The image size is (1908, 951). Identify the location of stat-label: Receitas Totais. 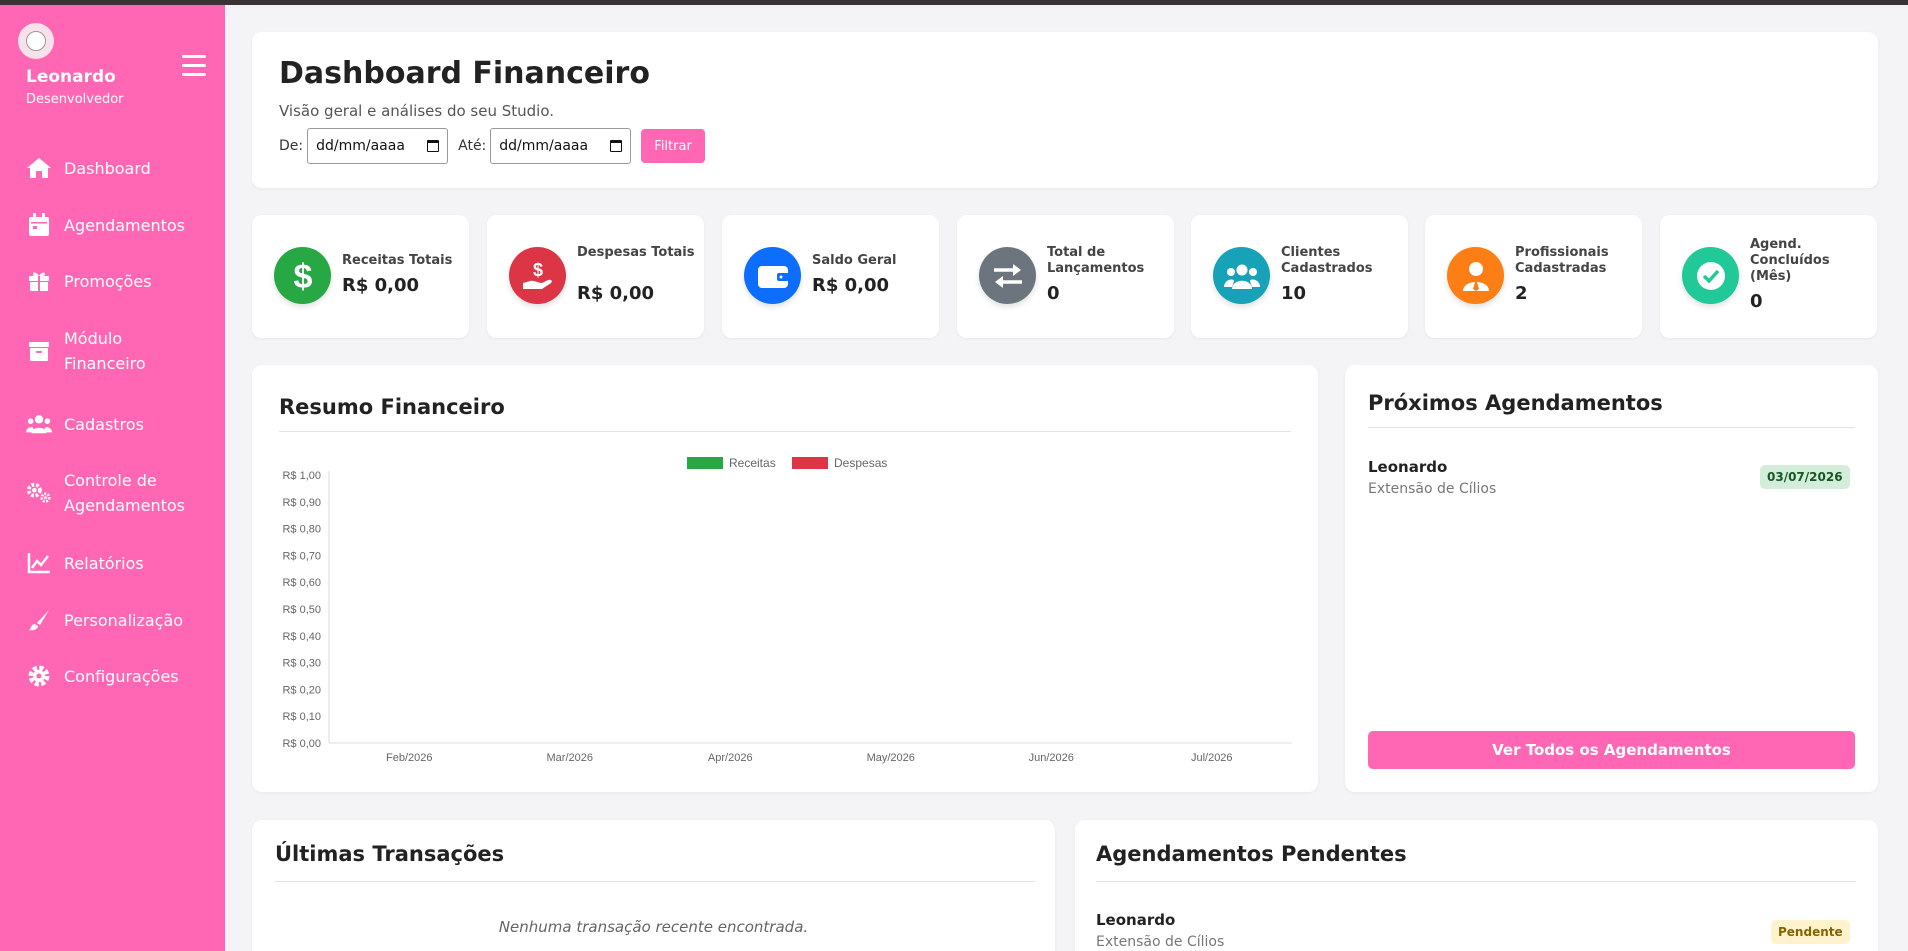
(397, 260).